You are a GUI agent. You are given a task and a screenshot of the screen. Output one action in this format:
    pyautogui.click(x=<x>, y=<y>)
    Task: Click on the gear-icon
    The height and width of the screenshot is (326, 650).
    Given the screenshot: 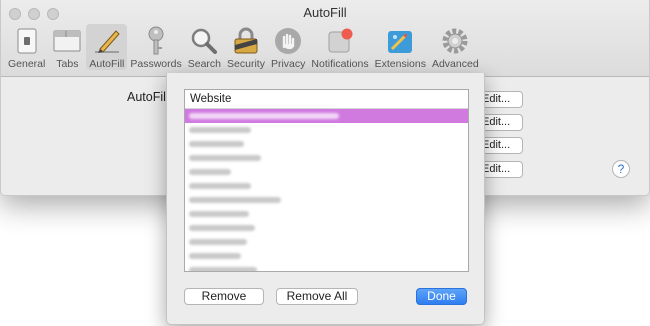 What is the action you would take?
    pyautogui.click(x=455, y=41)
    